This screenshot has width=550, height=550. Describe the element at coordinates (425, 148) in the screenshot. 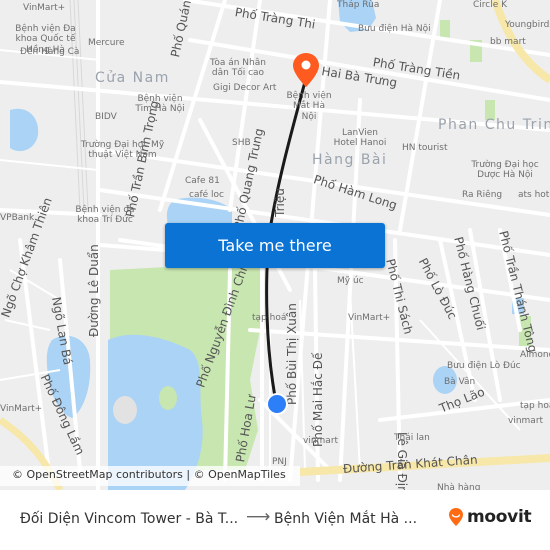

I see `poi-label: HN tourist` at that location.